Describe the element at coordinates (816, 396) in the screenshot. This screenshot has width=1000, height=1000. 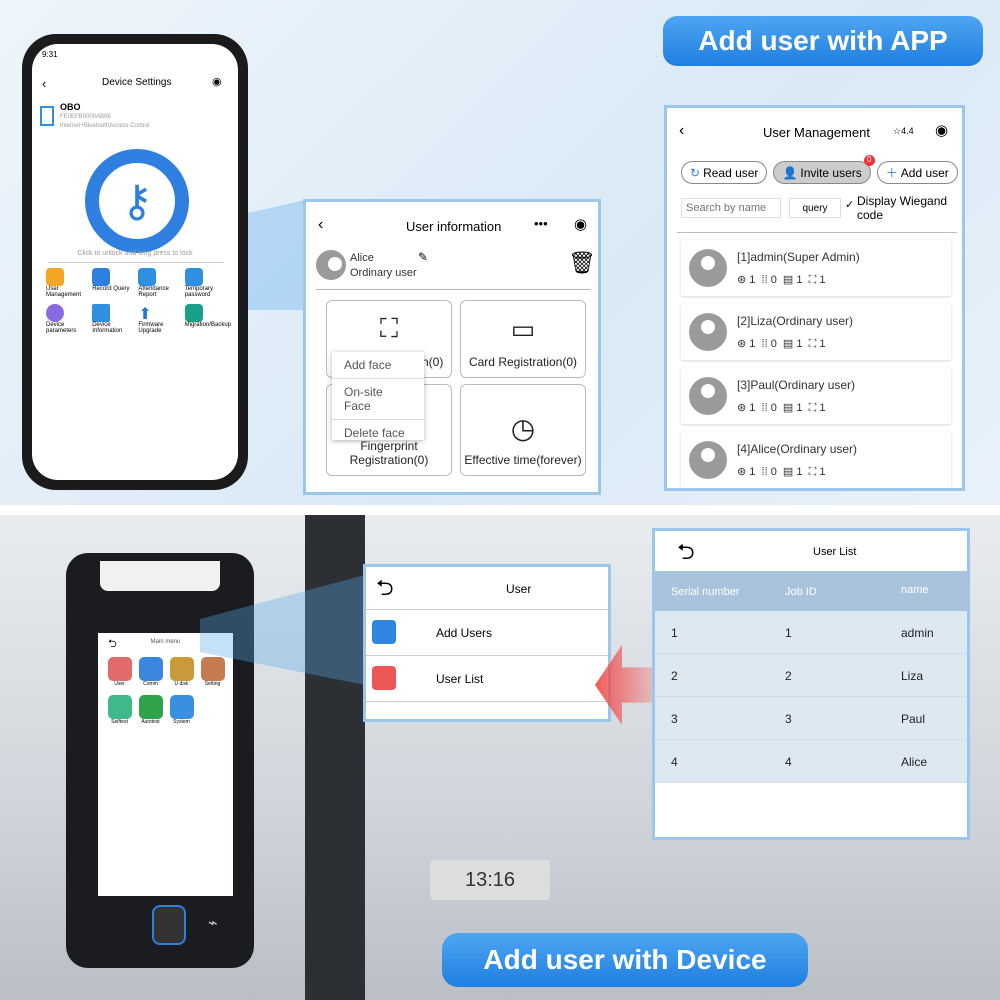
I see `user-row: [3]Paul(Ordinary user) ⊛ 1 ⁞⁞ 0 ▤ 1 ⛶ 1` at that location.